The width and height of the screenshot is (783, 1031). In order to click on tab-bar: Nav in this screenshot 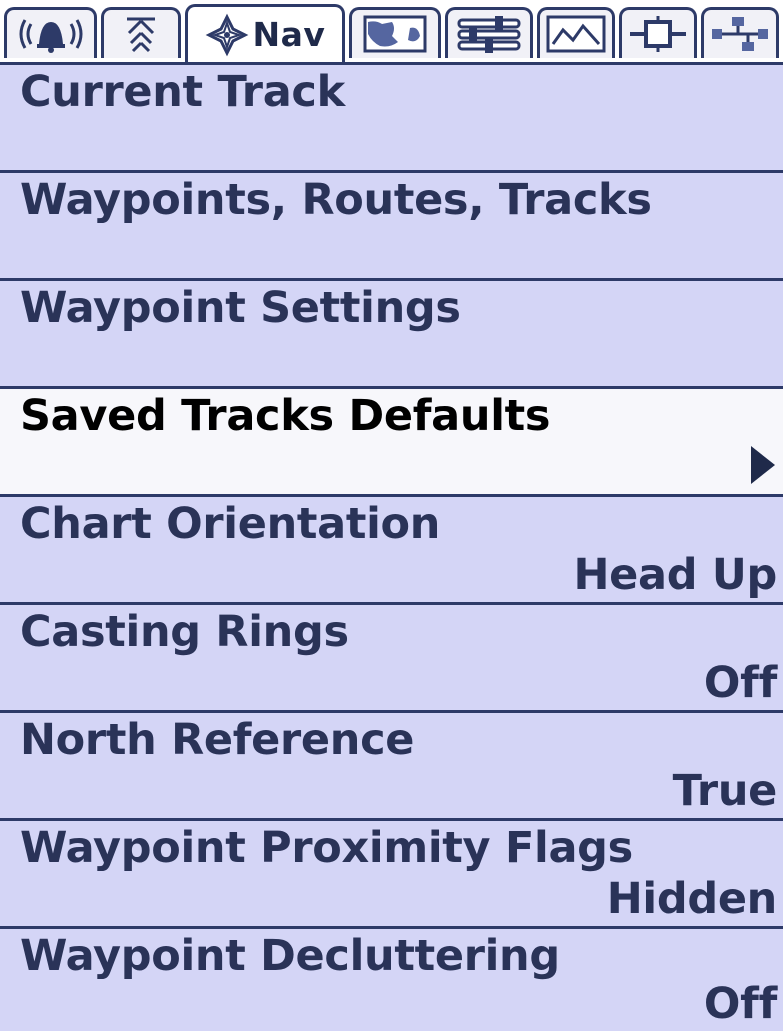, I will do `click(391, 31)`.